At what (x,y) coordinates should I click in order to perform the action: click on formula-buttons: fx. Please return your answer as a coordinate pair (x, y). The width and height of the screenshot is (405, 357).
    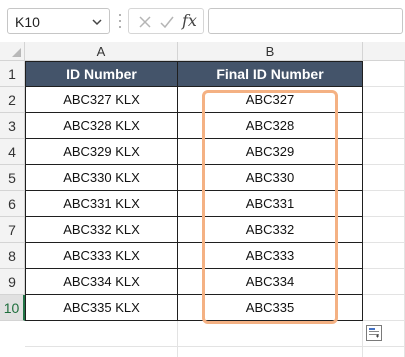
    Looking at the image, I should click on (166, 21).